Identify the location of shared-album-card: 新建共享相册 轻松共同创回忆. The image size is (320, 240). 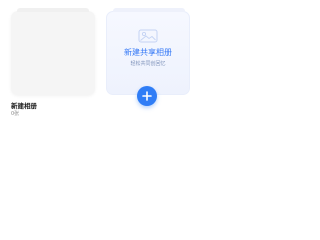
(148, 51).